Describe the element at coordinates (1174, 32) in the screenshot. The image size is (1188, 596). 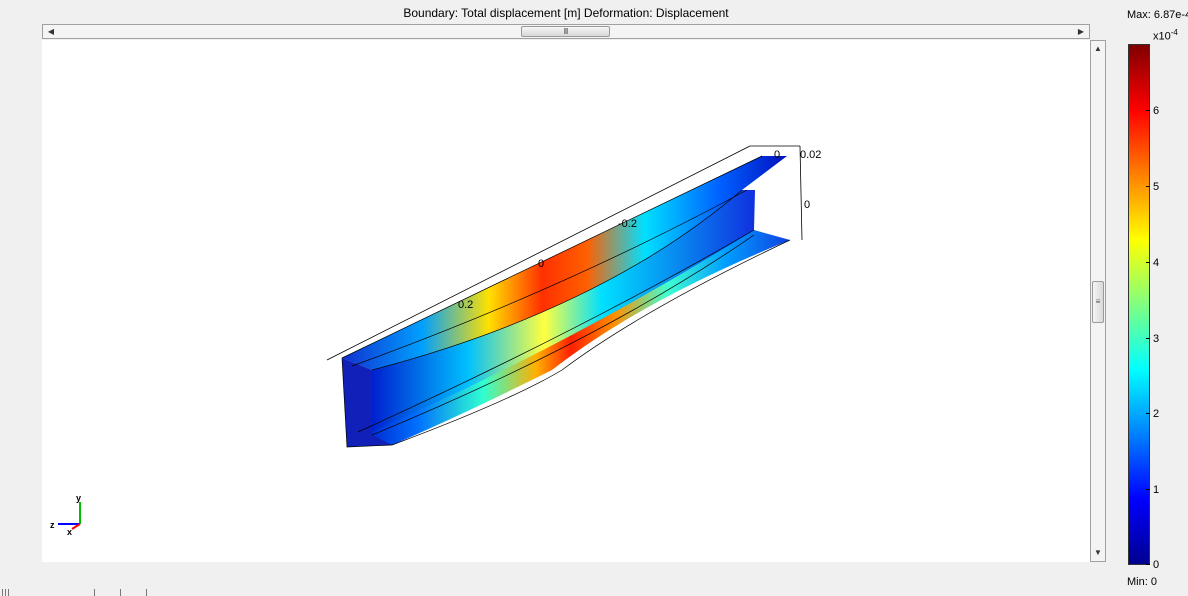
I see `colorbar-exponent-power: -4` at that location.